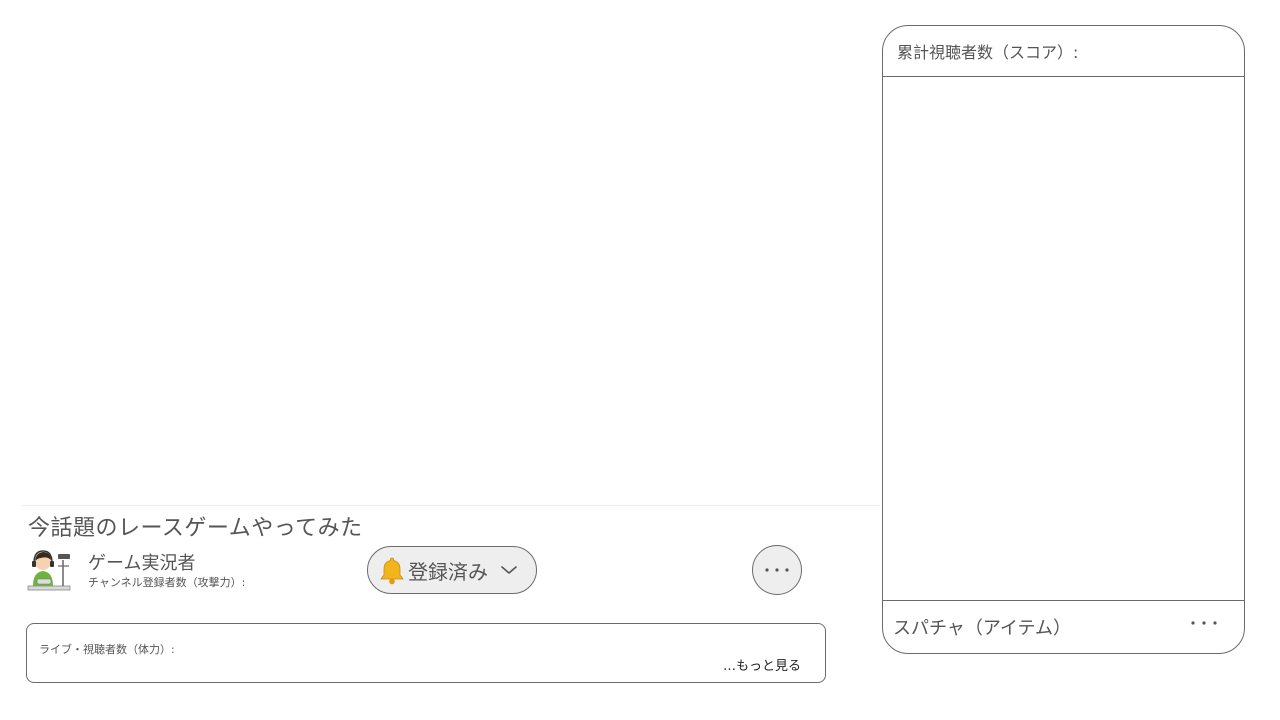 The image size is (1280, 720). I want to click on channel-name: ゲーム実況者, so click(141, 564).